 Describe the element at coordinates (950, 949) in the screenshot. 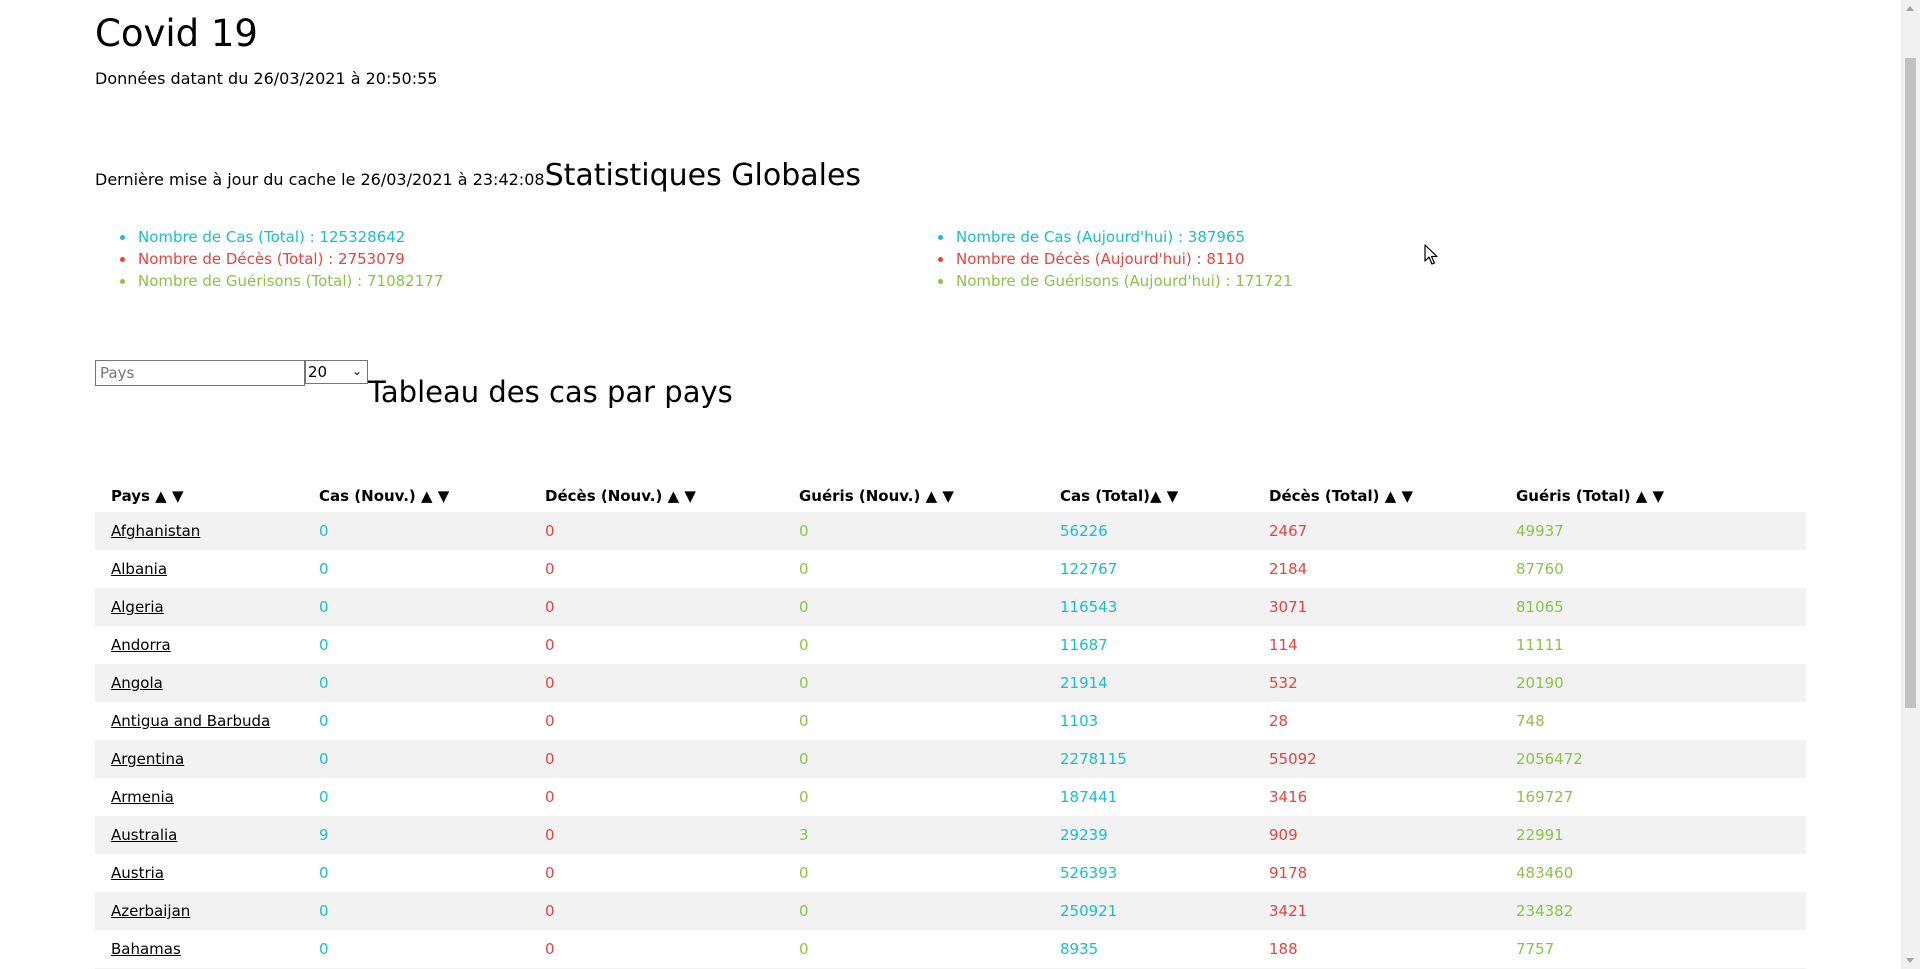

I see `table-row: Bahamas 0 0 0 8935 188 7757` at that location.